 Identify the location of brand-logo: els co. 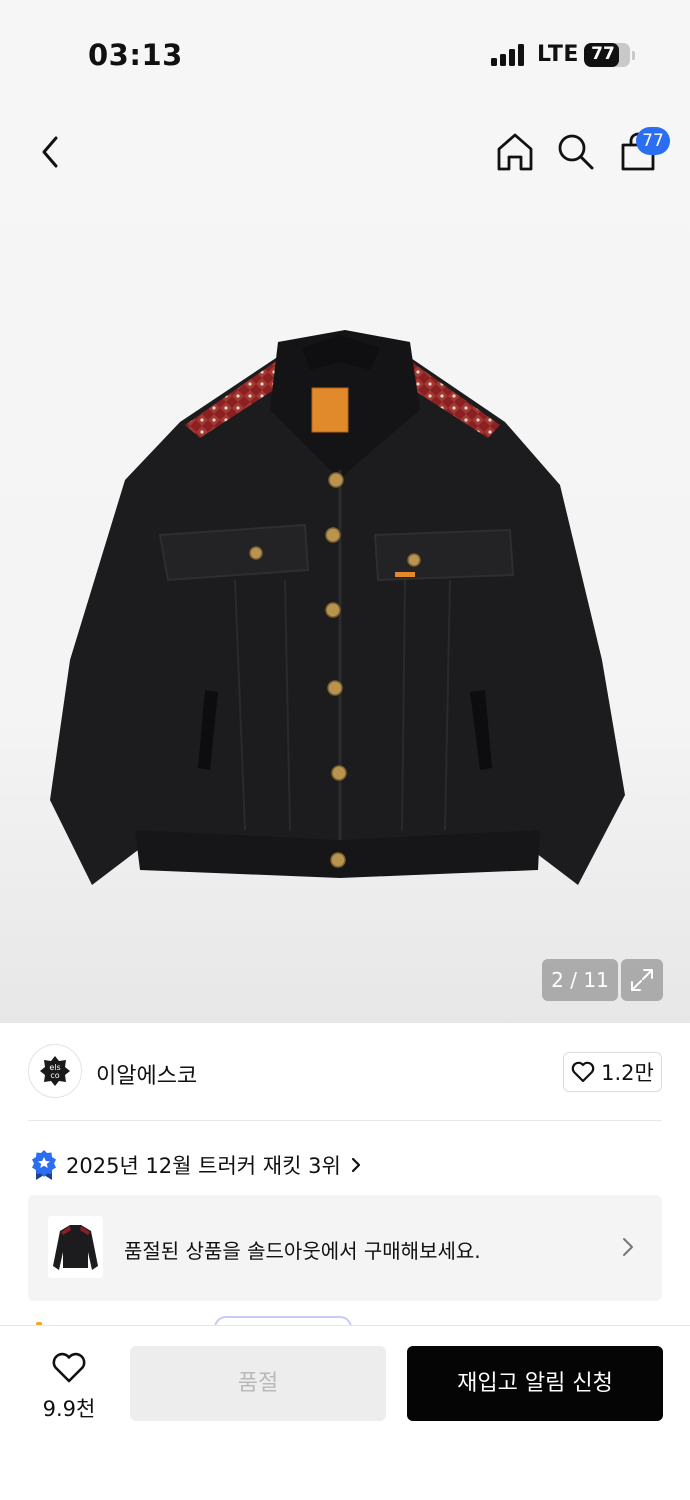
(55, 1071).